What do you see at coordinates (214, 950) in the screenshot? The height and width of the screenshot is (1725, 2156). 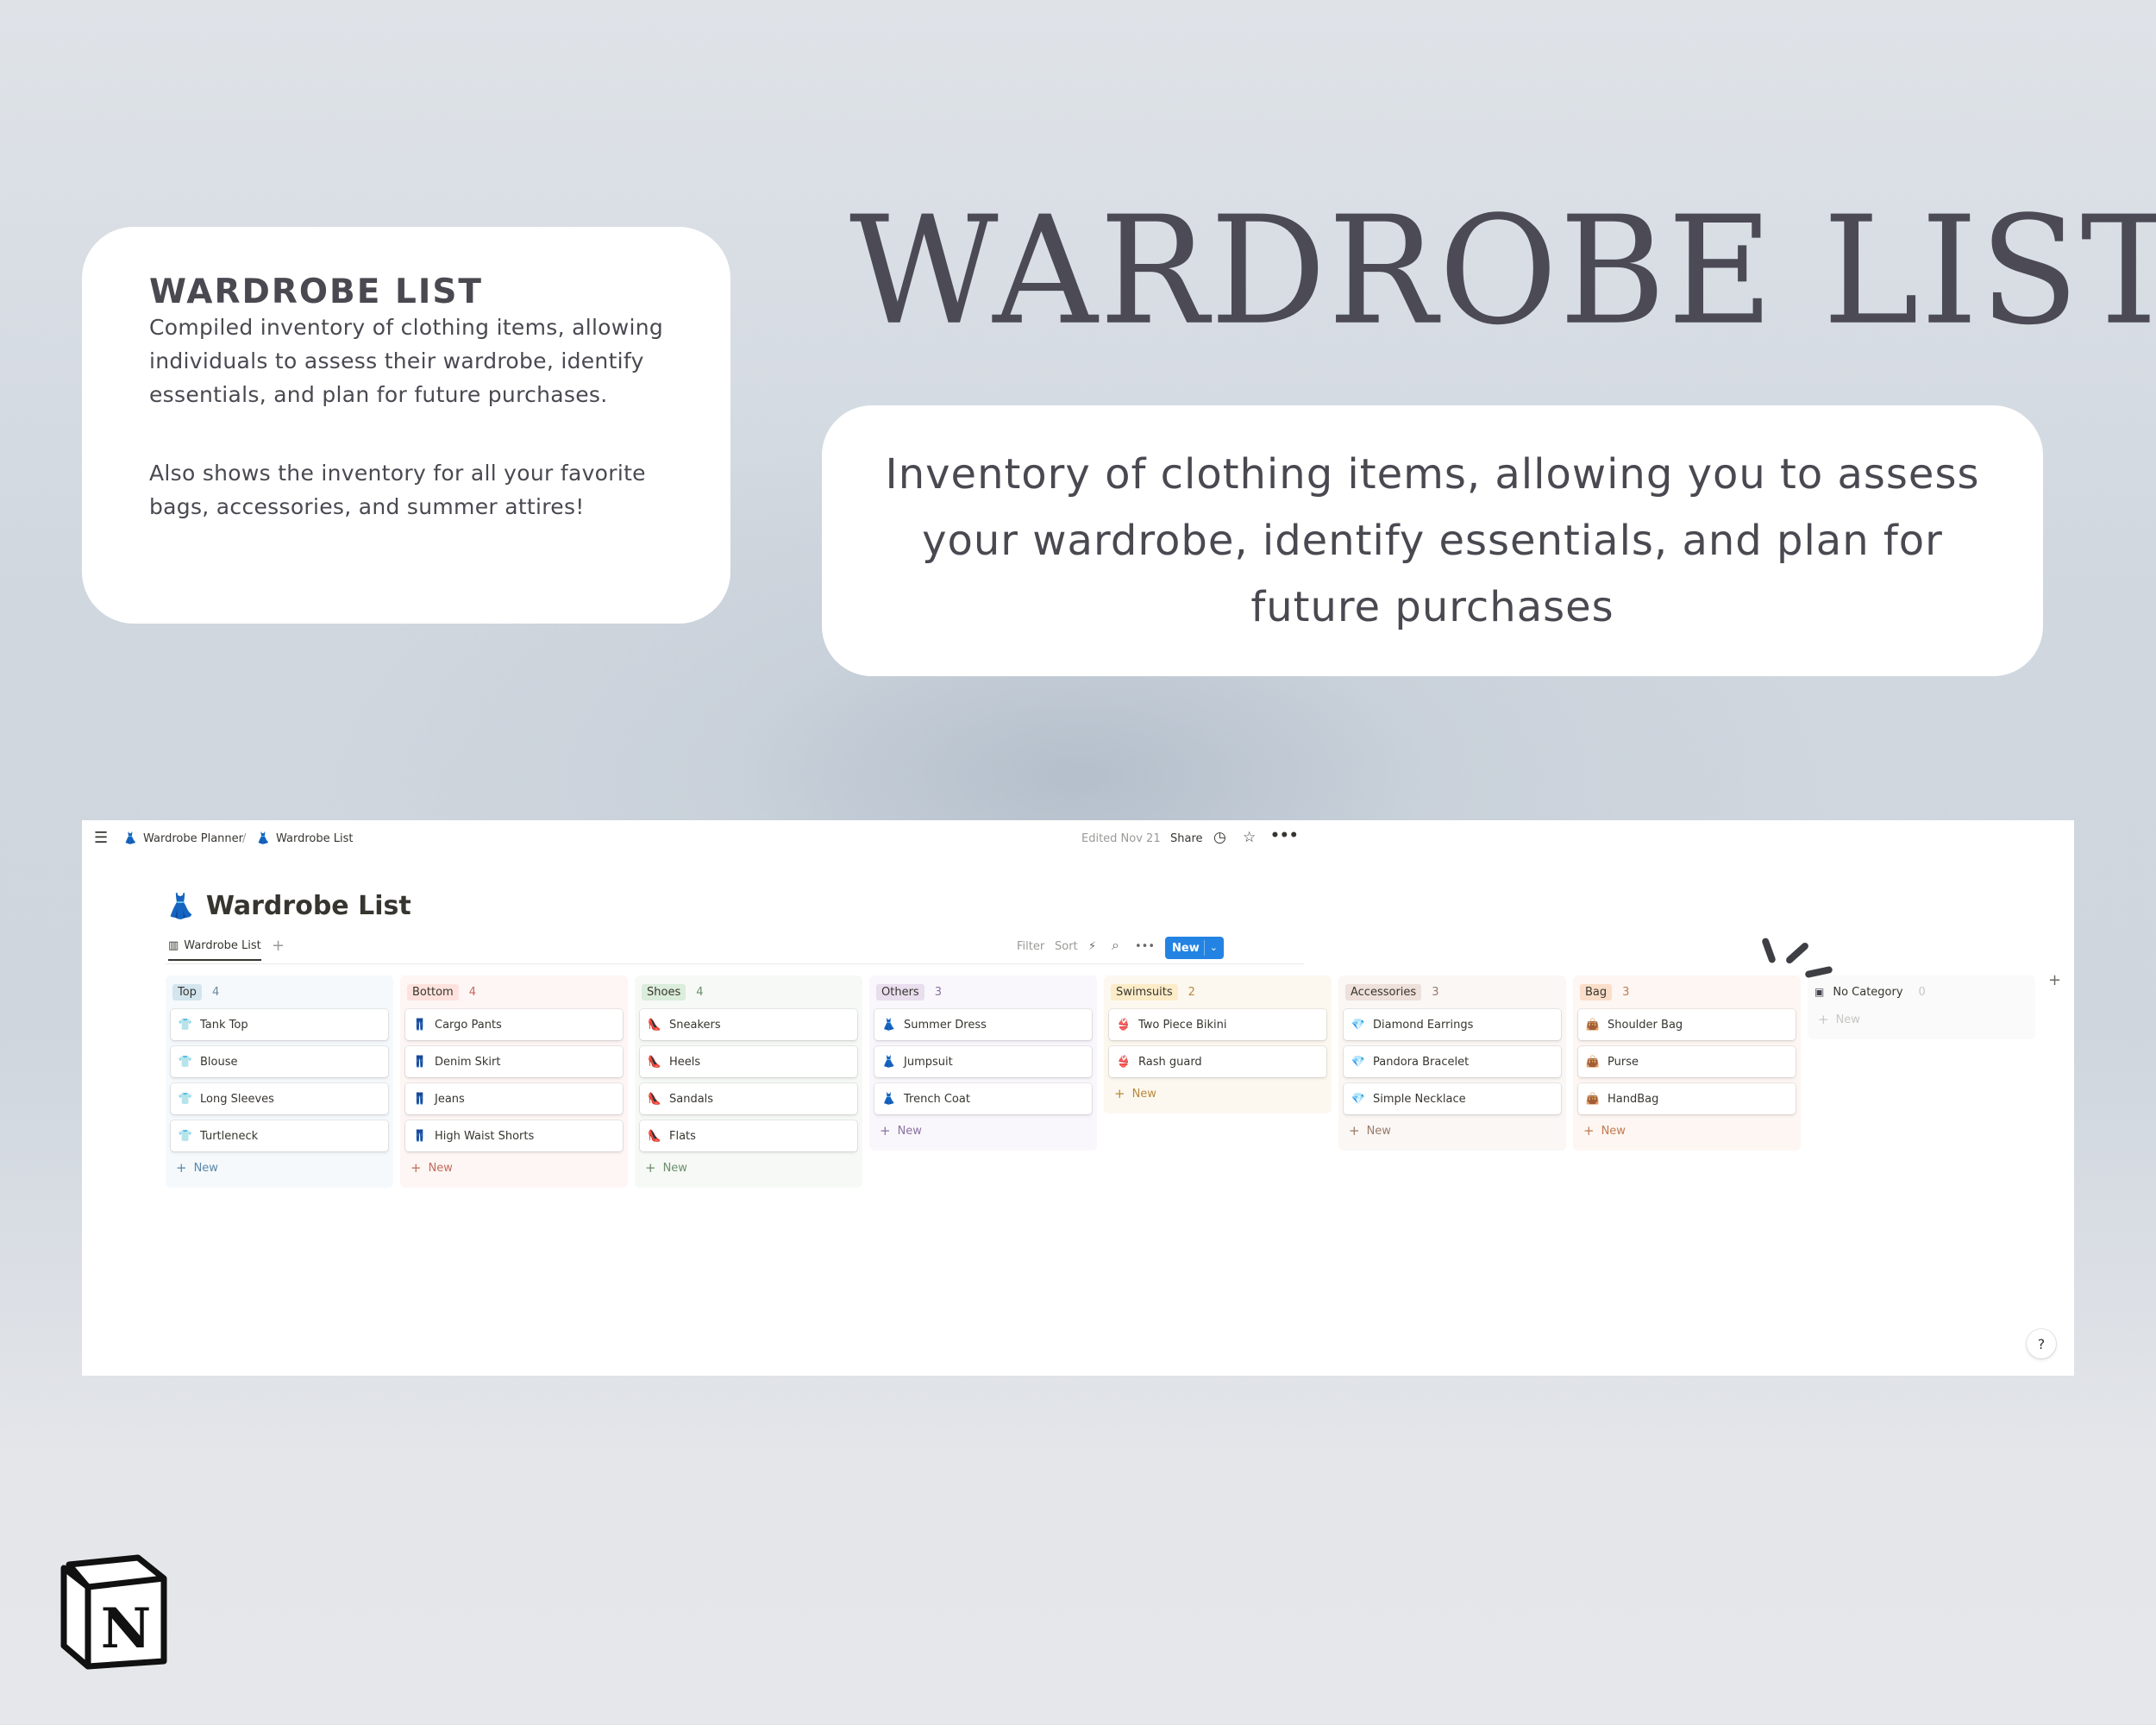 I see `tab-wardrobe-list: ▥ Wardrobe List` at bounding box center [214, 950].